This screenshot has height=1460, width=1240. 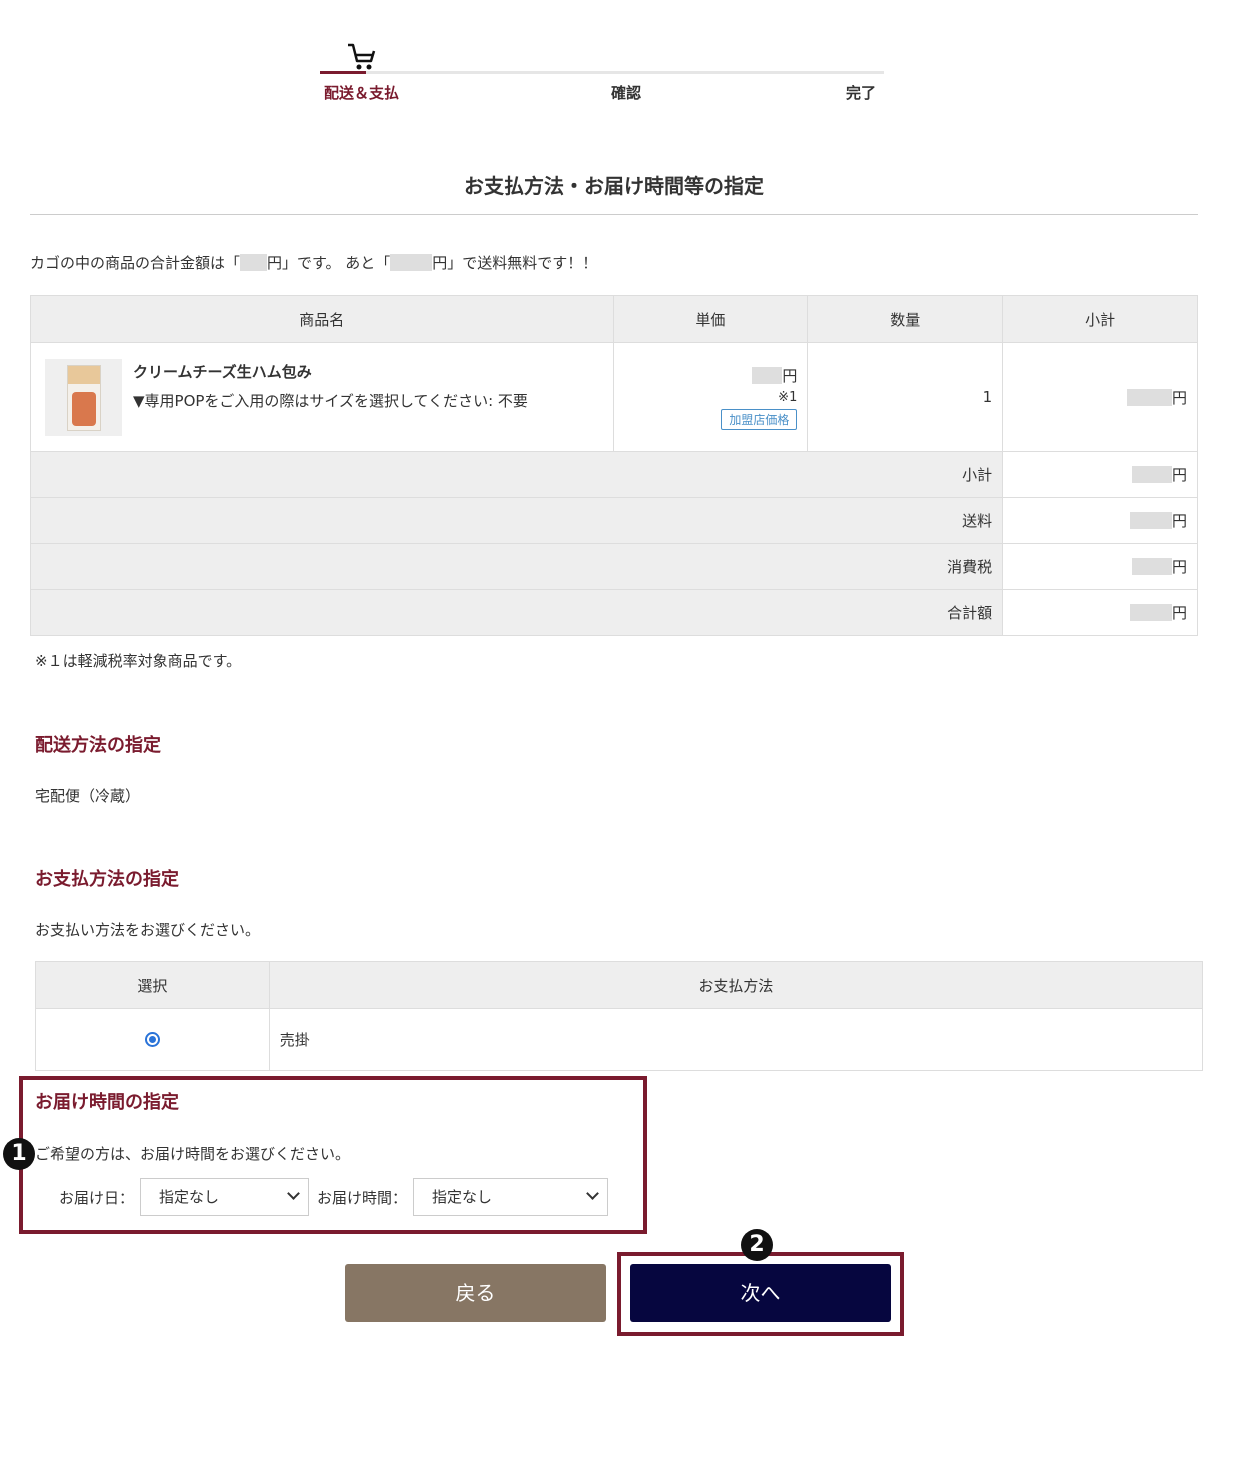 What do you see at coordinates (225, 1197) in the screenshot?
I see `delivery-date-select: 指定なし` at bounding box center [225, 1197].